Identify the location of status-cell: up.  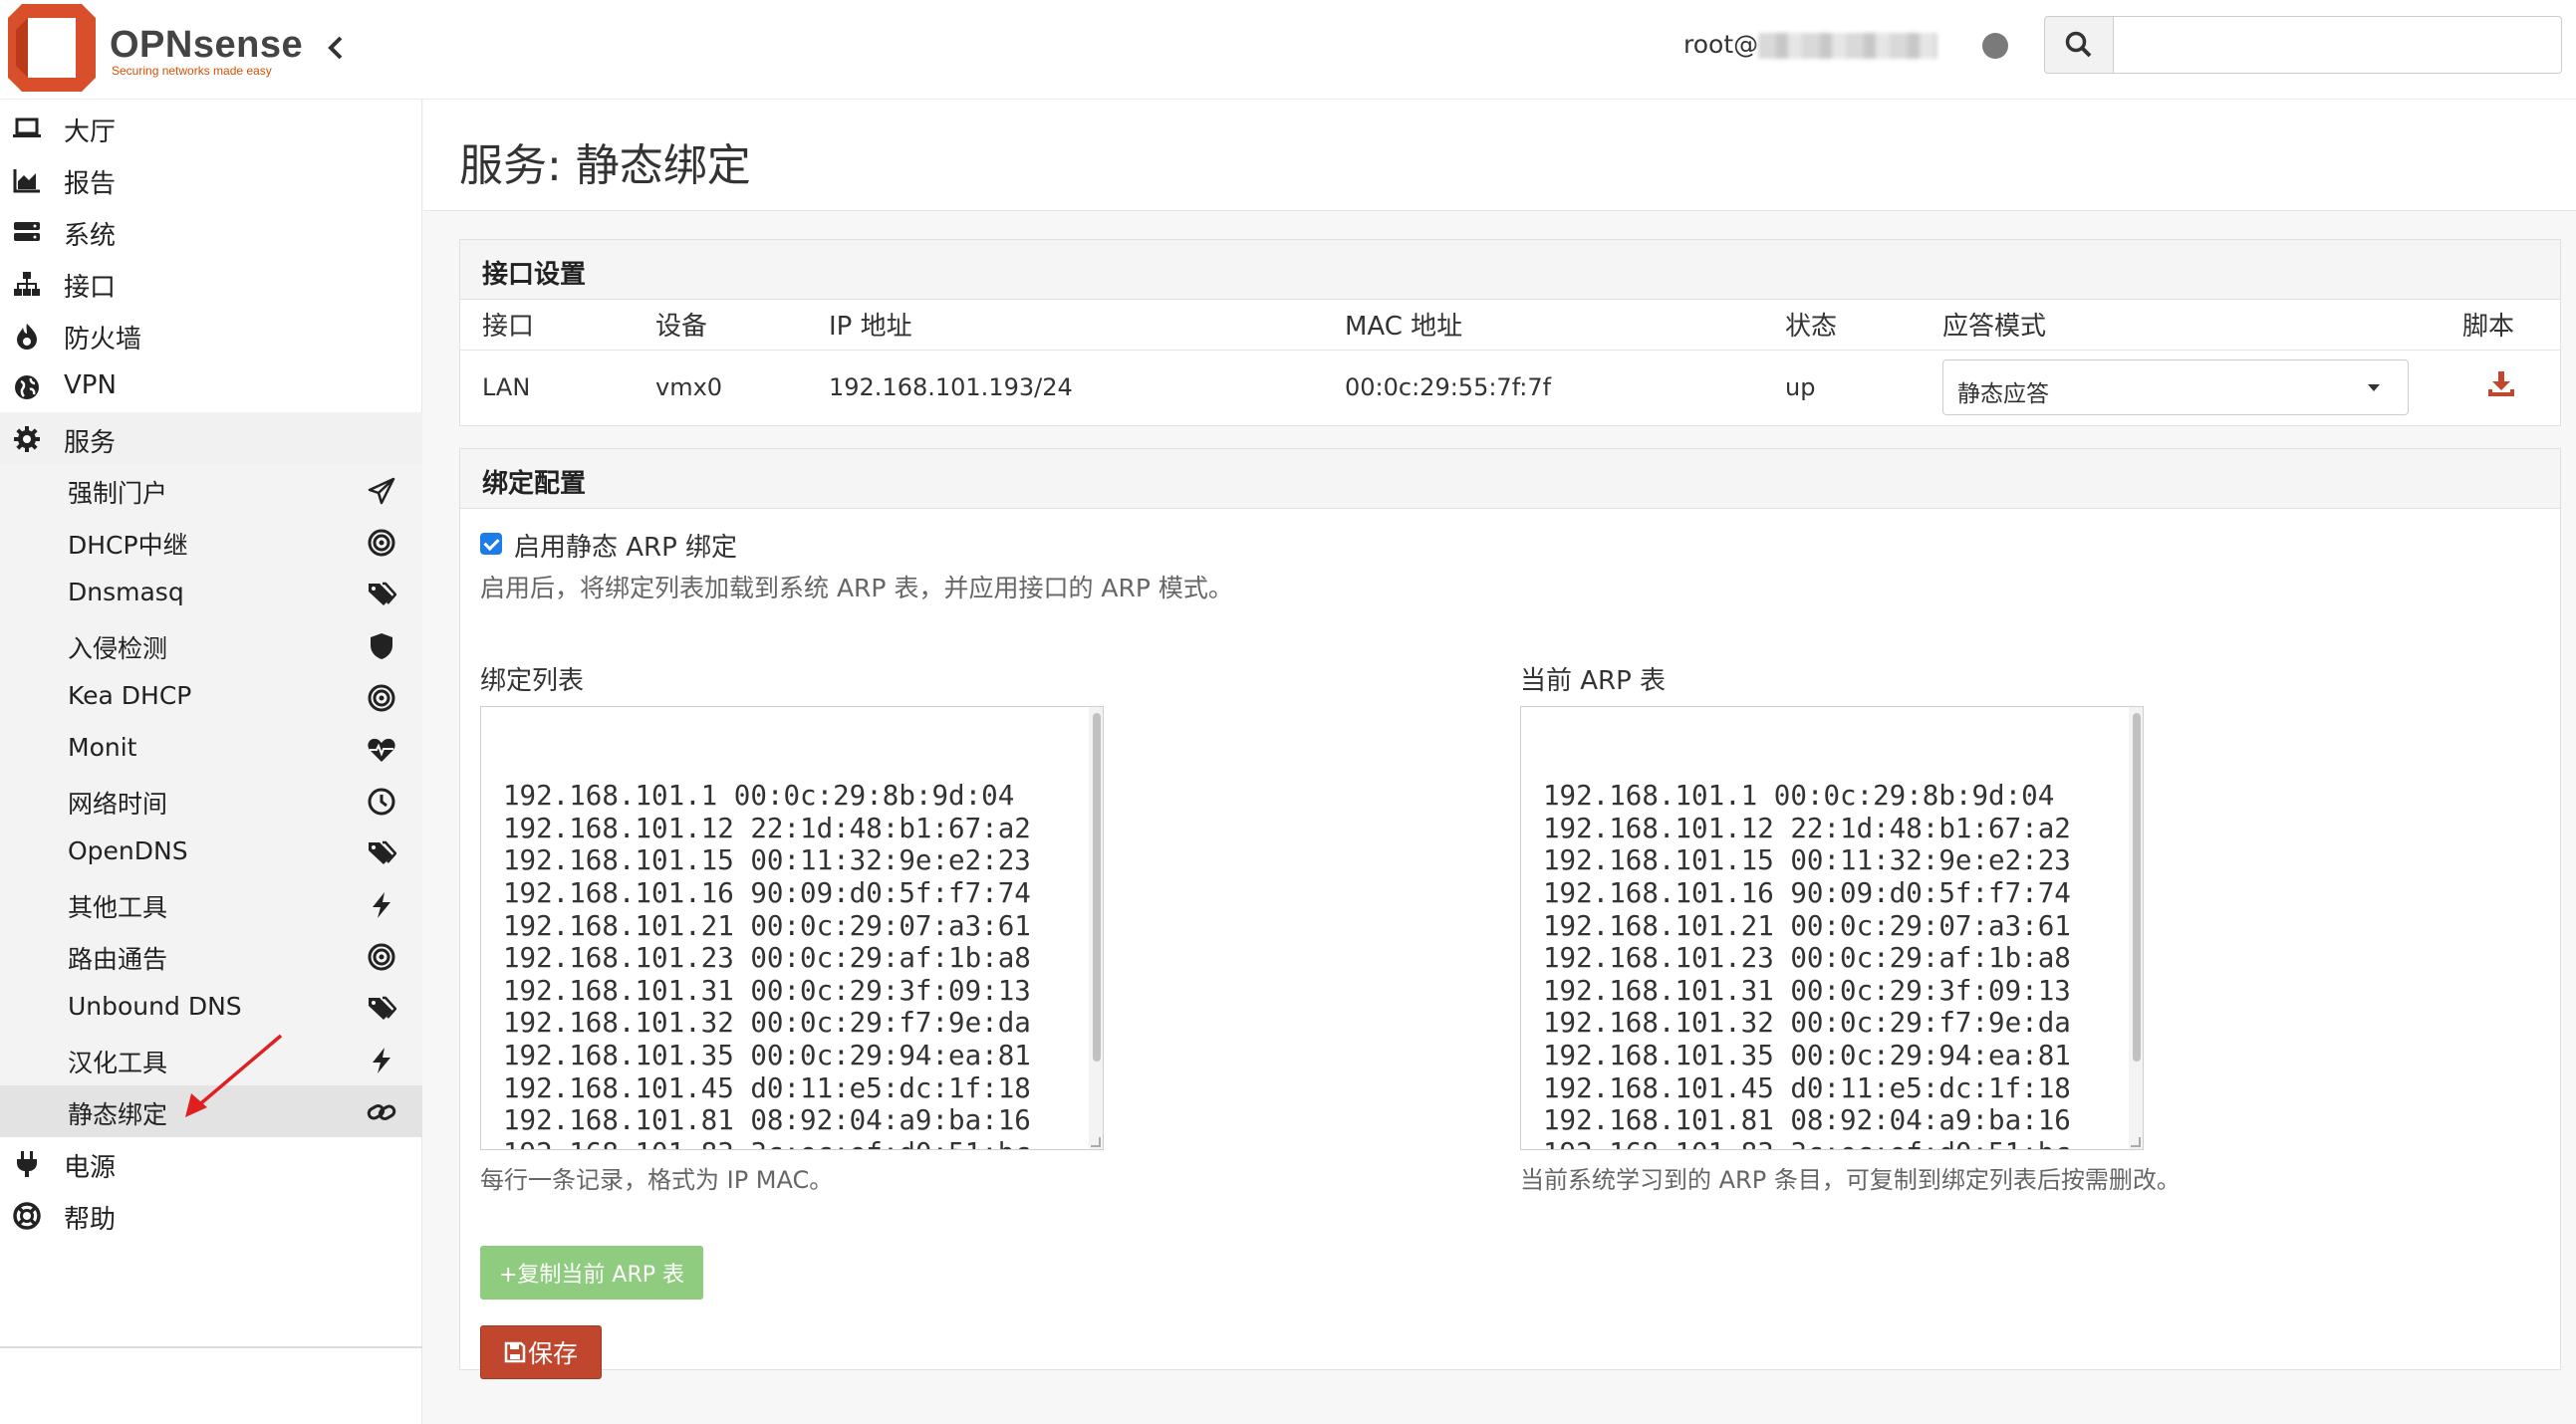
(1800, 387).